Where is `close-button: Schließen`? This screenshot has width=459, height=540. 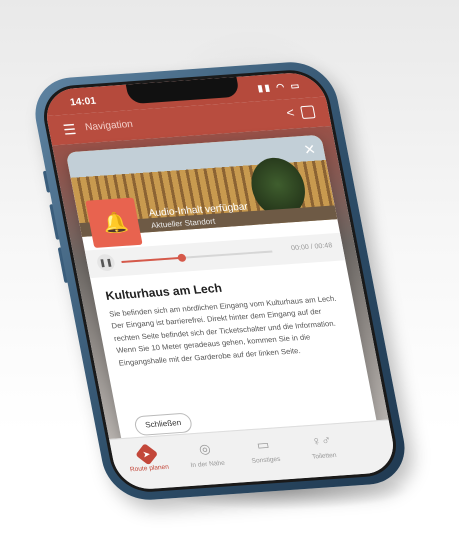 close-button: Schließen is located at coordinates (163, 424).